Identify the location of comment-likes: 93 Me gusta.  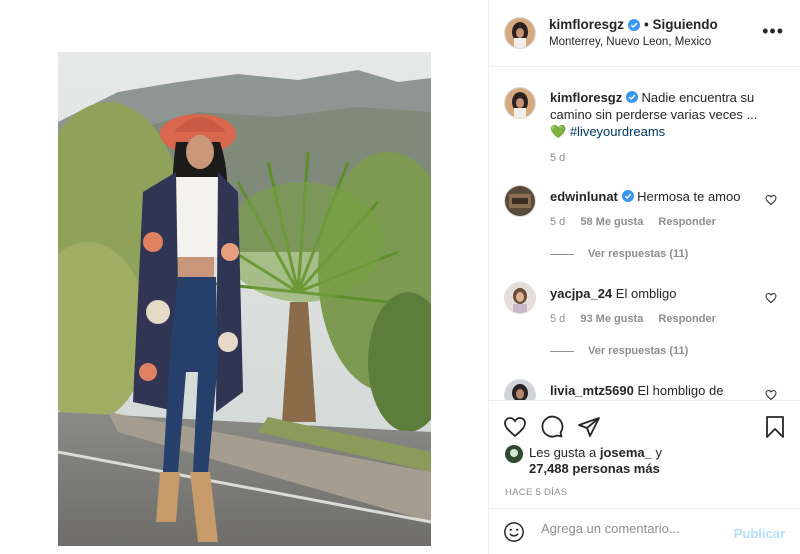
(611, 319).